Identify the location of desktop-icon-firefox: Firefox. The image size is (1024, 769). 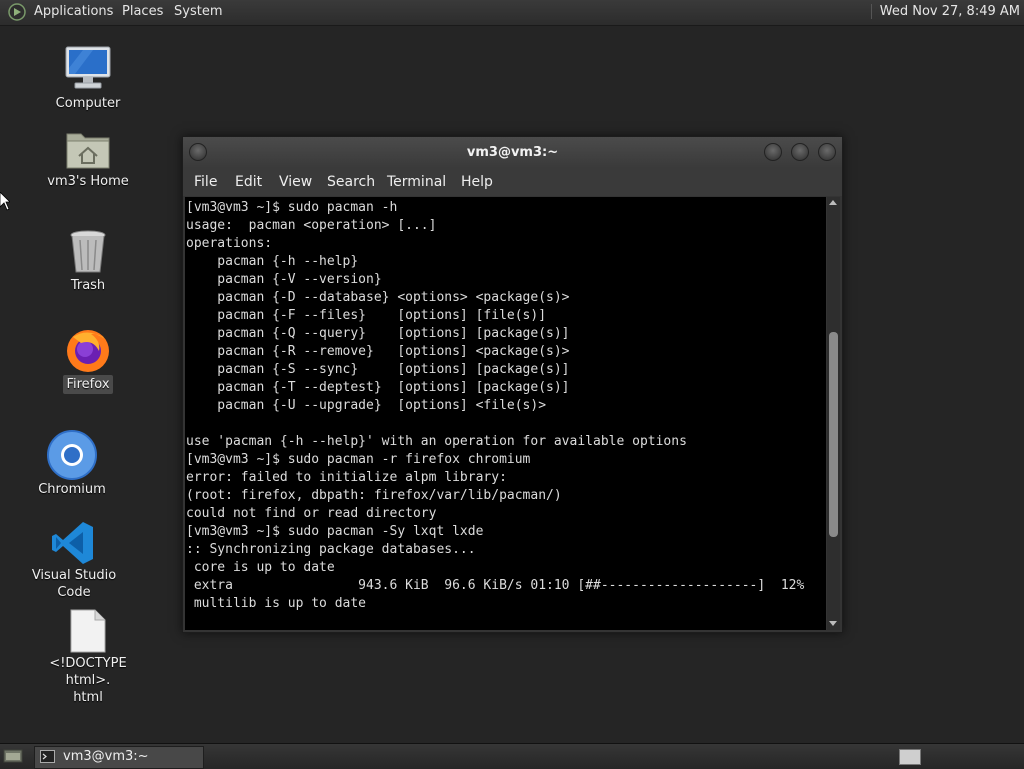
(88, 359).